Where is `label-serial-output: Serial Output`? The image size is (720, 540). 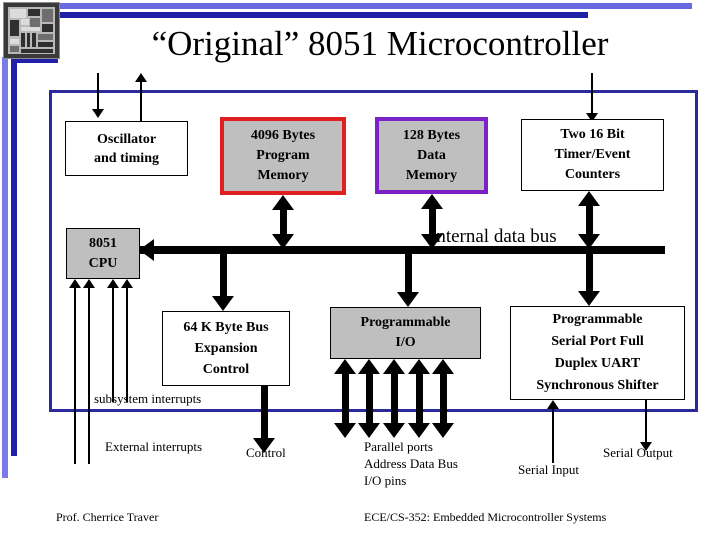
label-serial-output: Serial Output is located at coordinates (638, 452).